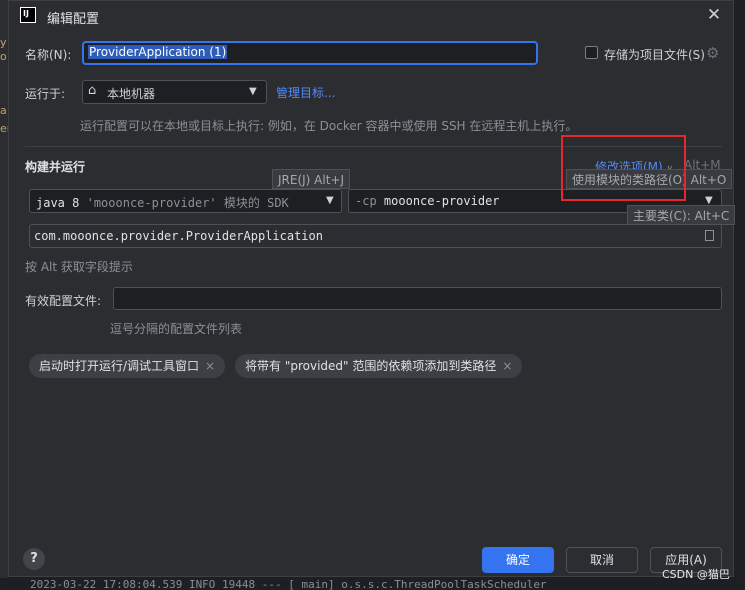 This screenshot has height=590, width=745. What do you see at coordinates (427, 201) in the screenshot?
I see `classpath-value: -cp mooonce-provider` at bounding box center [427, 201].